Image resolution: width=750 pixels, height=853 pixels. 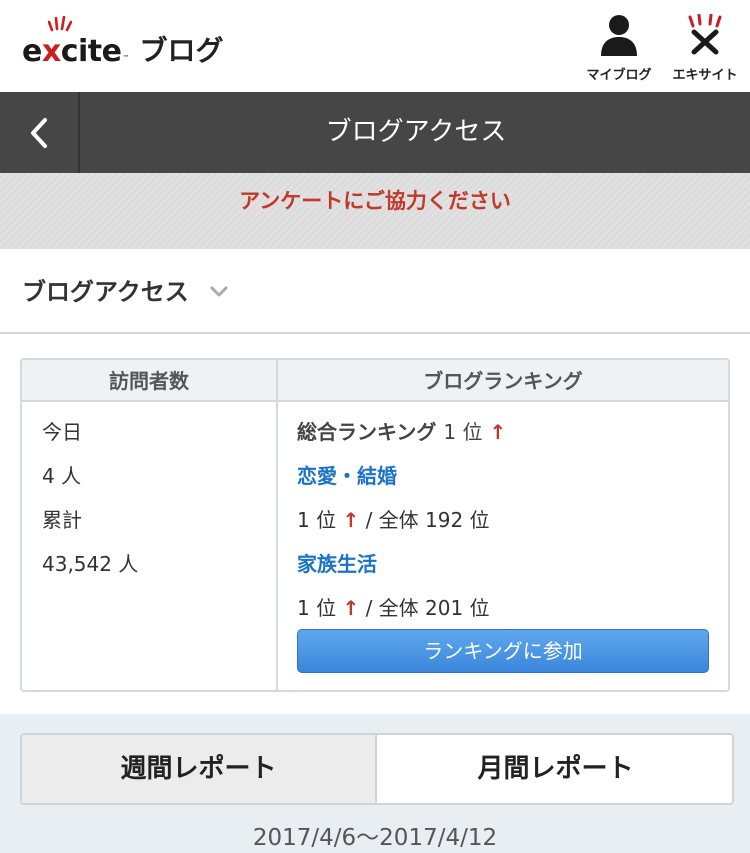 What do you see at coordinates (375, 838) in the screenshot?
I see `report-date-range: 2017/4/6〜2017/4/12` at bounding box center [375, 838].